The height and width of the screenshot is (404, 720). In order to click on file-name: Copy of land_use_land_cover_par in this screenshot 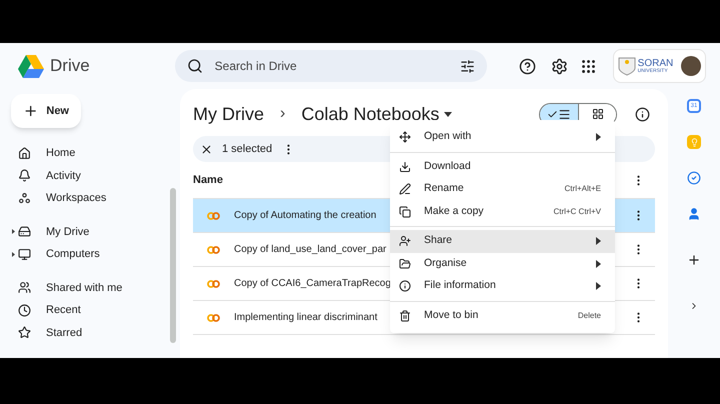, I will do `click(310, 250)`.